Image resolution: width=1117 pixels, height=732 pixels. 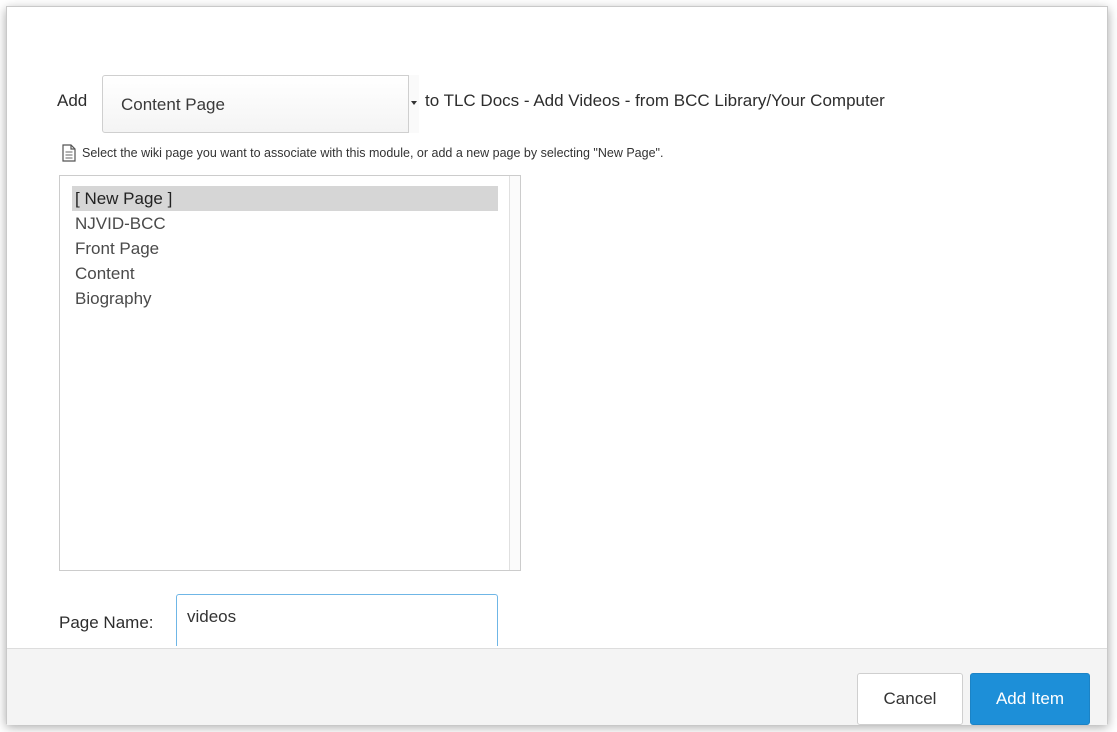 I want to click on list-item-content: Content, so click(x=285, y=273).